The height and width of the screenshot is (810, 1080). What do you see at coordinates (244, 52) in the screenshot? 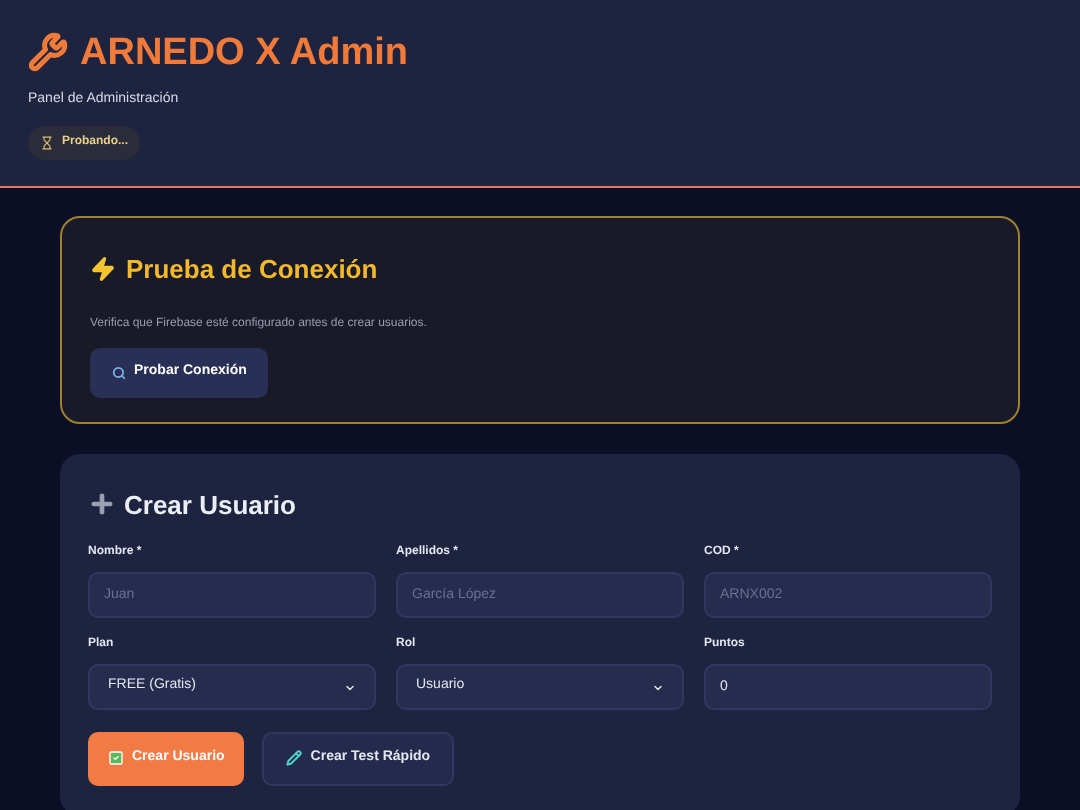
I see `app-title: ARNEDO X Admin` at bounding box center [244, 52].